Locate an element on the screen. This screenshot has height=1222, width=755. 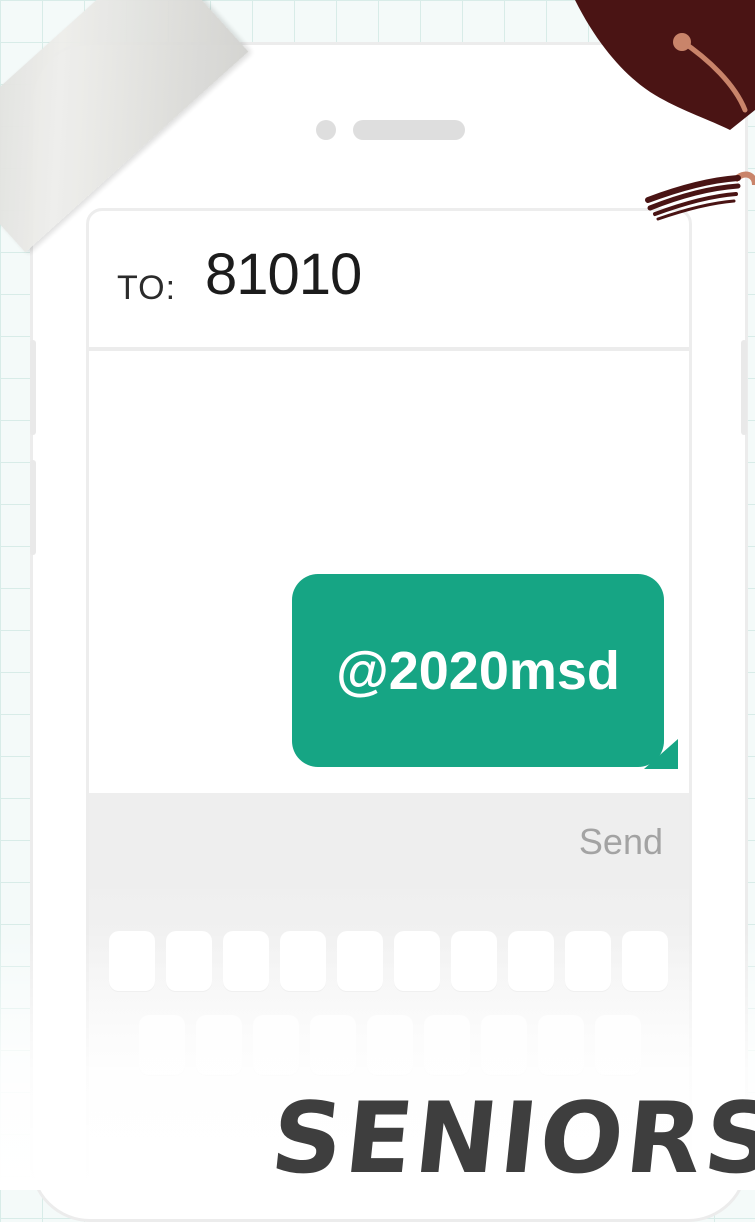
send-button: Send is located at coordinates (621, 842).